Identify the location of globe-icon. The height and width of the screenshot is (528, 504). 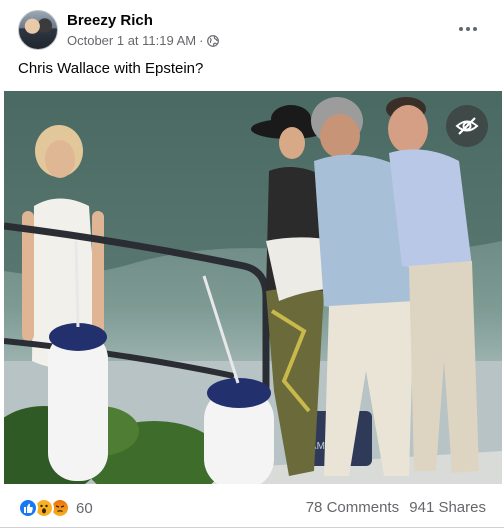
(213, 40).